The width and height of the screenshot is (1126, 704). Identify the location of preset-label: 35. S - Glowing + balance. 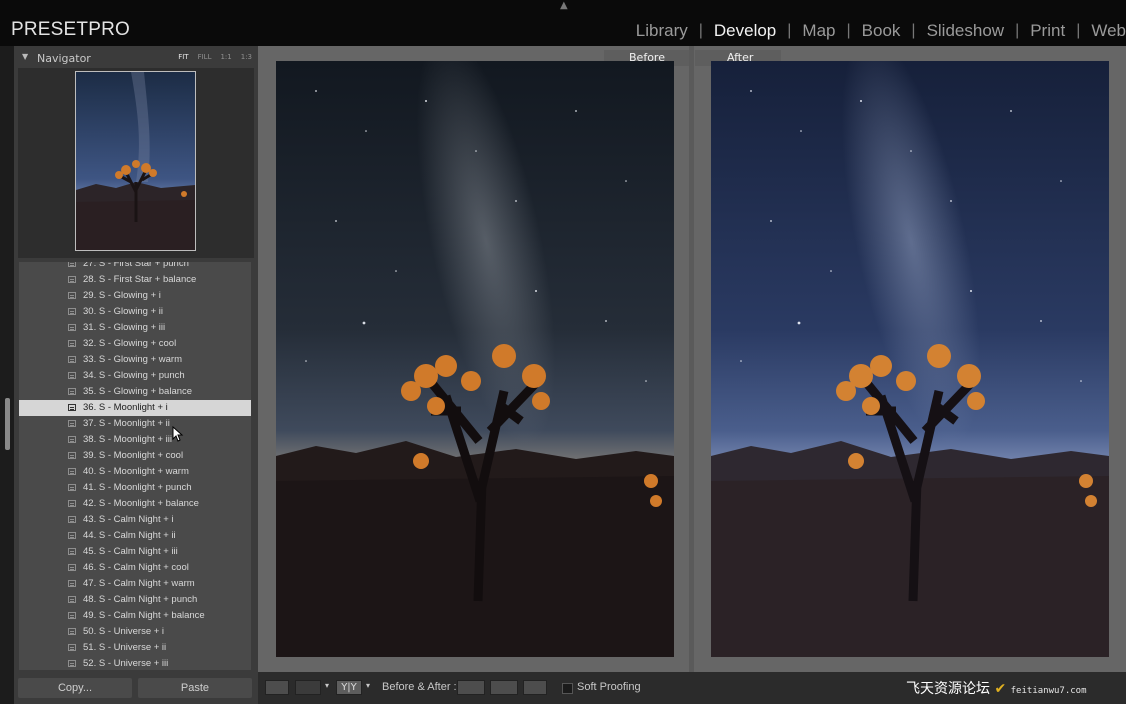
(138, 391).